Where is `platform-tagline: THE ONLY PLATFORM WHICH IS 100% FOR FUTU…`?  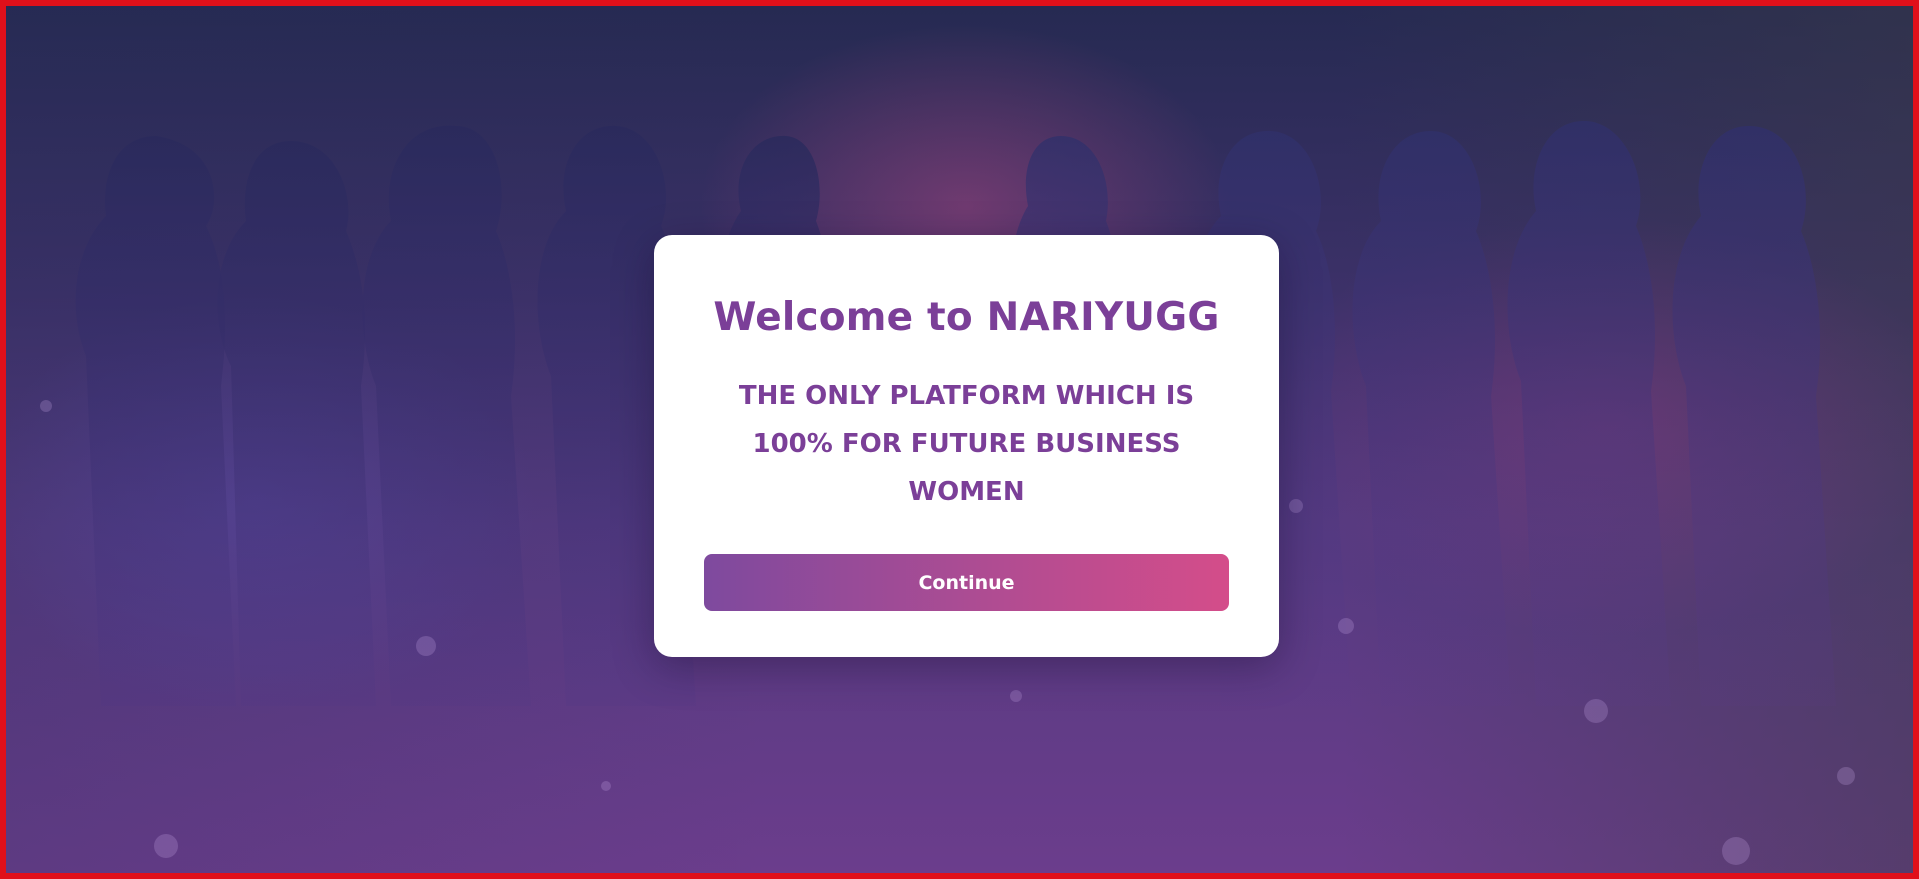 platform-tagline: THE ONLY PLATFORM WHICH IS 100% FOR FUTU… is located at coordinates (966, 444).